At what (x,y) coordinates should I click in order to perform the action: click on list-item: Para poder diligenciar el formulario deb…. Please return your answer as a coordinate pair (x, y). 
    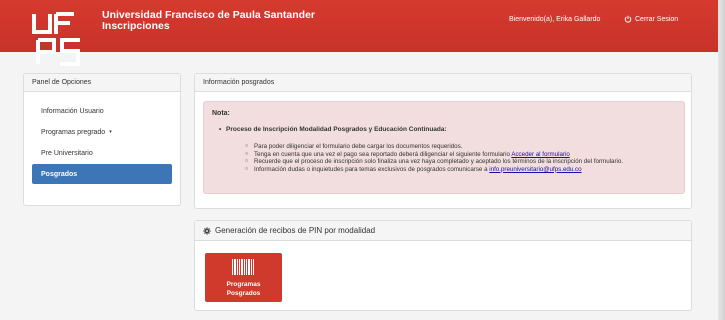
    Looking at the image, I should click on (462, 147).